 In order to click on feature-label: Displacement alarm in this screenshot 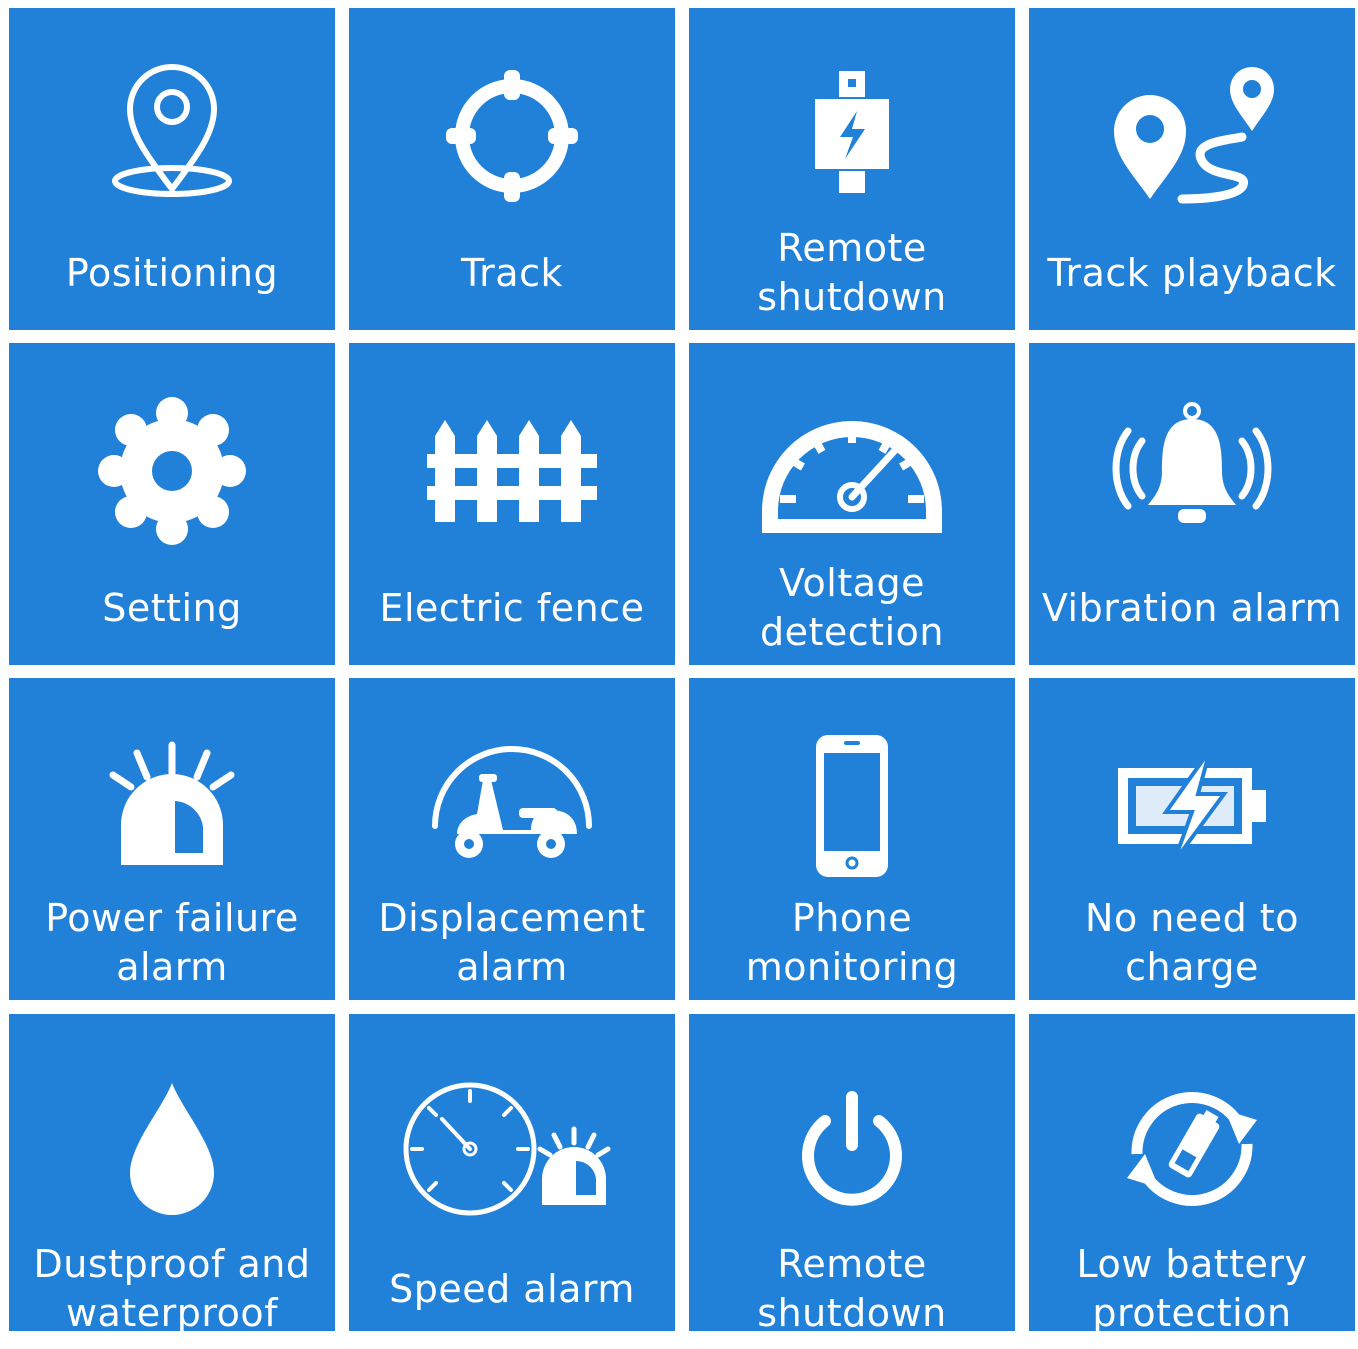, I will do `click(512, 942)`.